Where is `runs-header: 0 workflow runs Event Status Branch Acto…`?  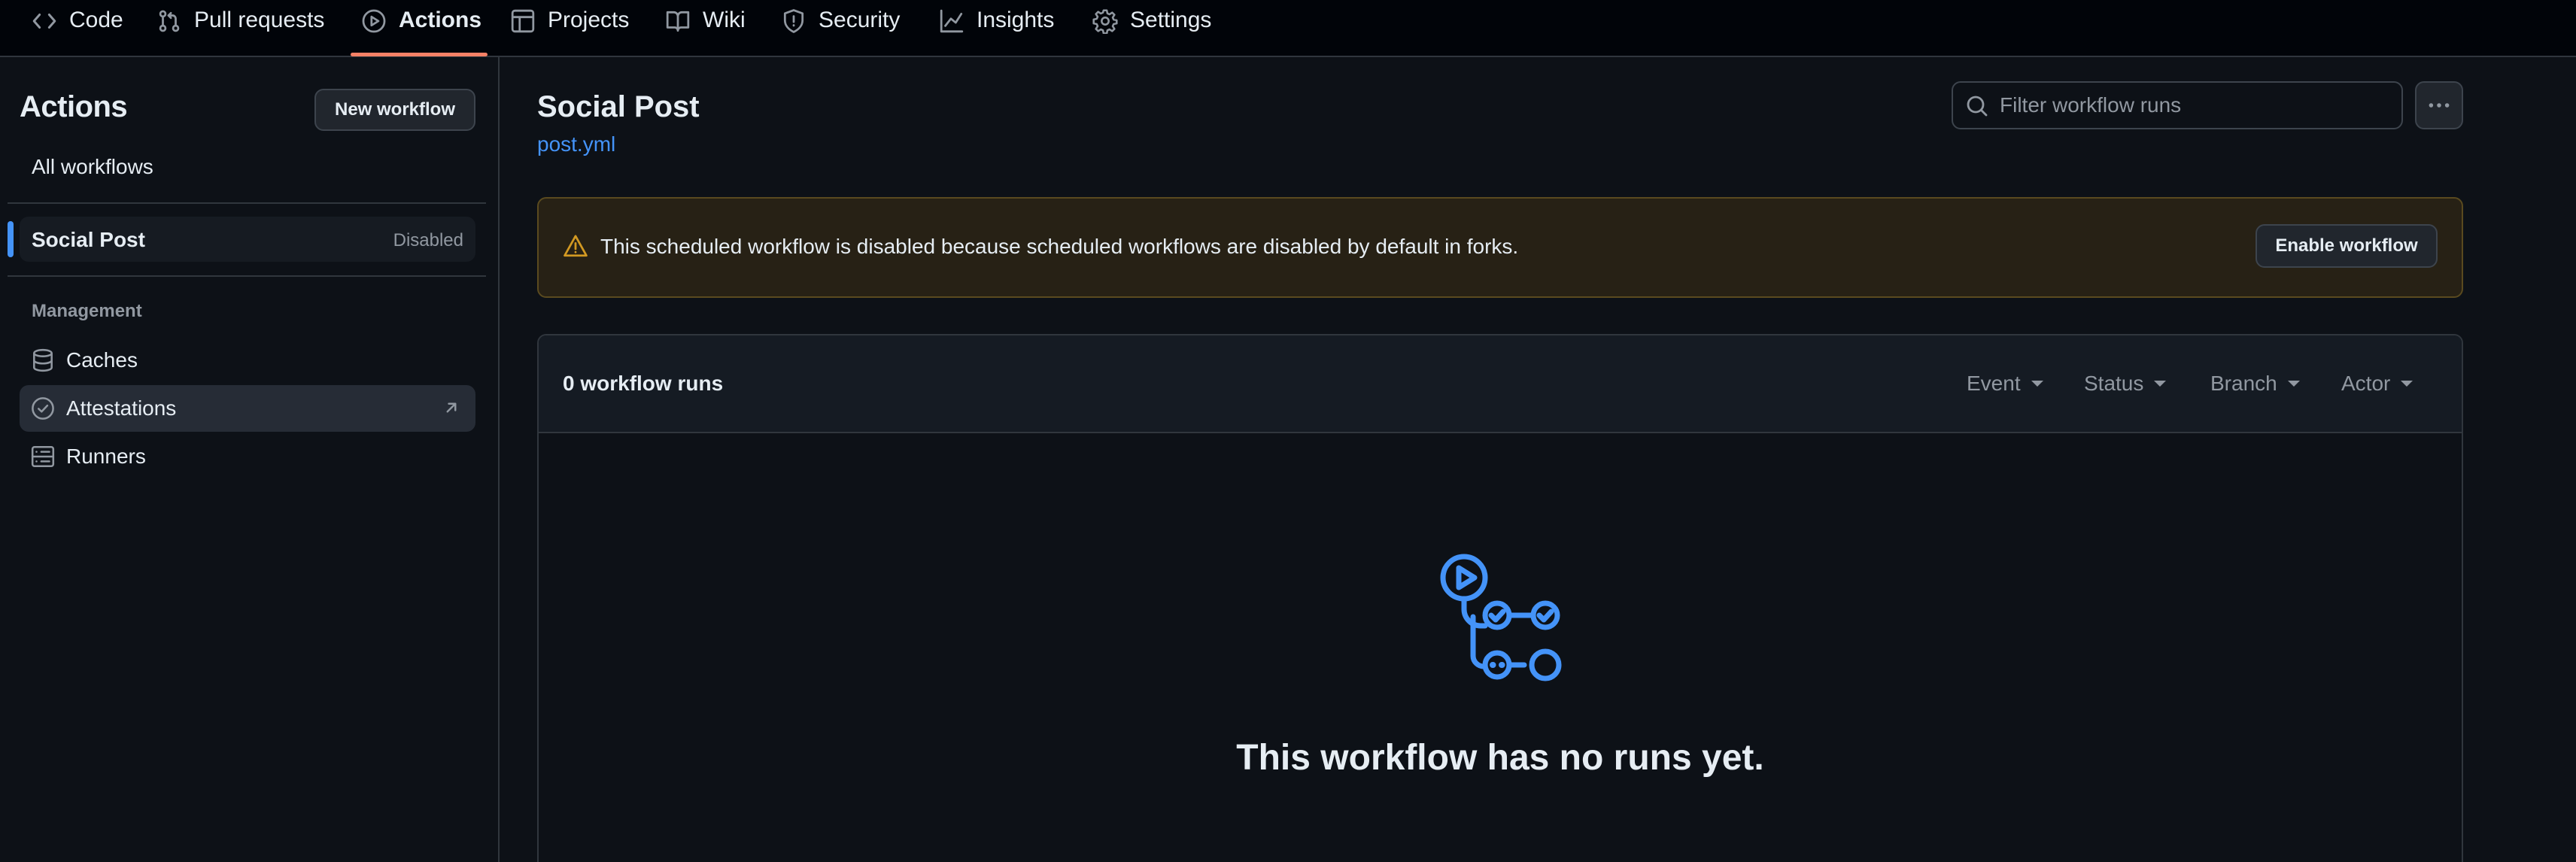 runs-header: 0 workflow runs Event Status Branch Acto… is located at coordinates (1501, 384).